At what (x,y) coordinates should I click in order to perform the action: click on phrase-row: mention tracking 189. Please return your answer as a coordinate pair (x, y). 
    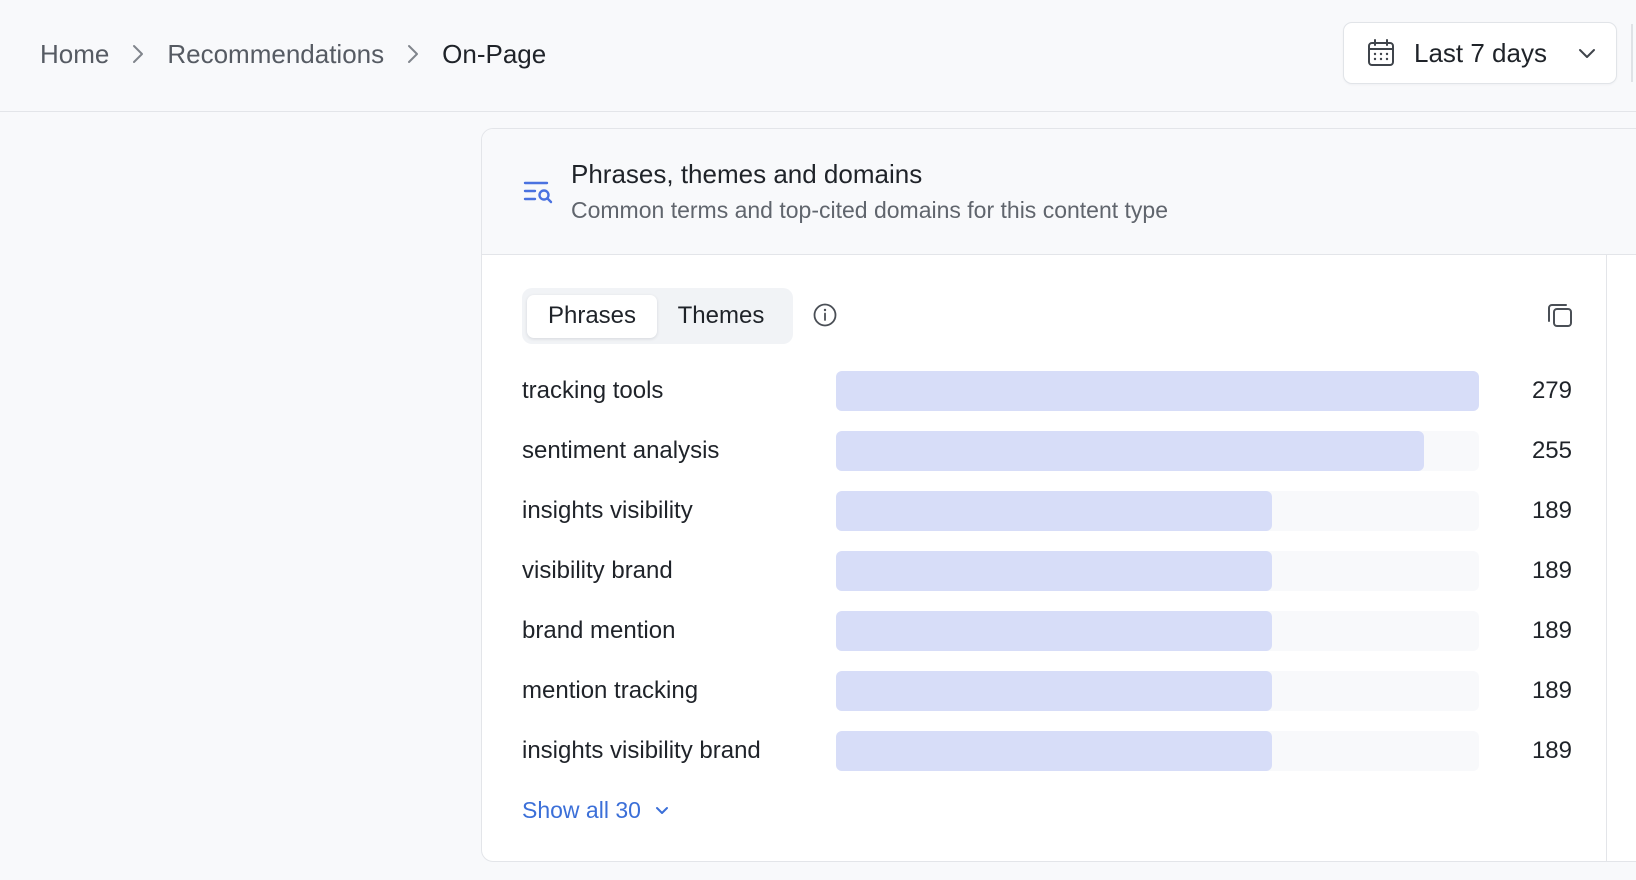
    Looking at the image, I should click on (1047, 701).